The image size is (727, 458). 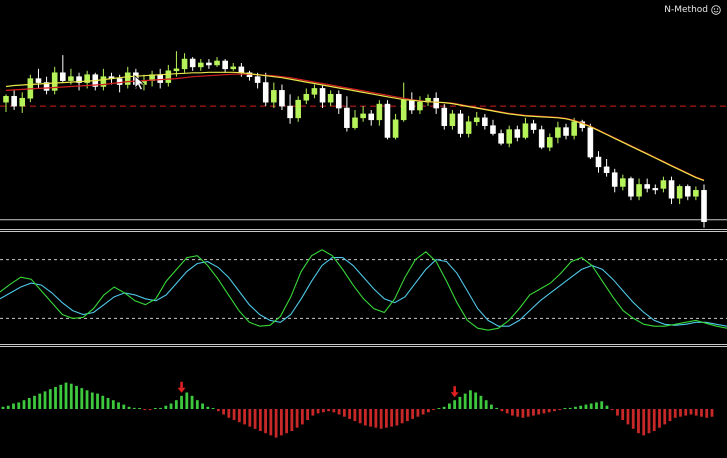 I want to click on sell-arrow-icon, so click(x=181, y=387).